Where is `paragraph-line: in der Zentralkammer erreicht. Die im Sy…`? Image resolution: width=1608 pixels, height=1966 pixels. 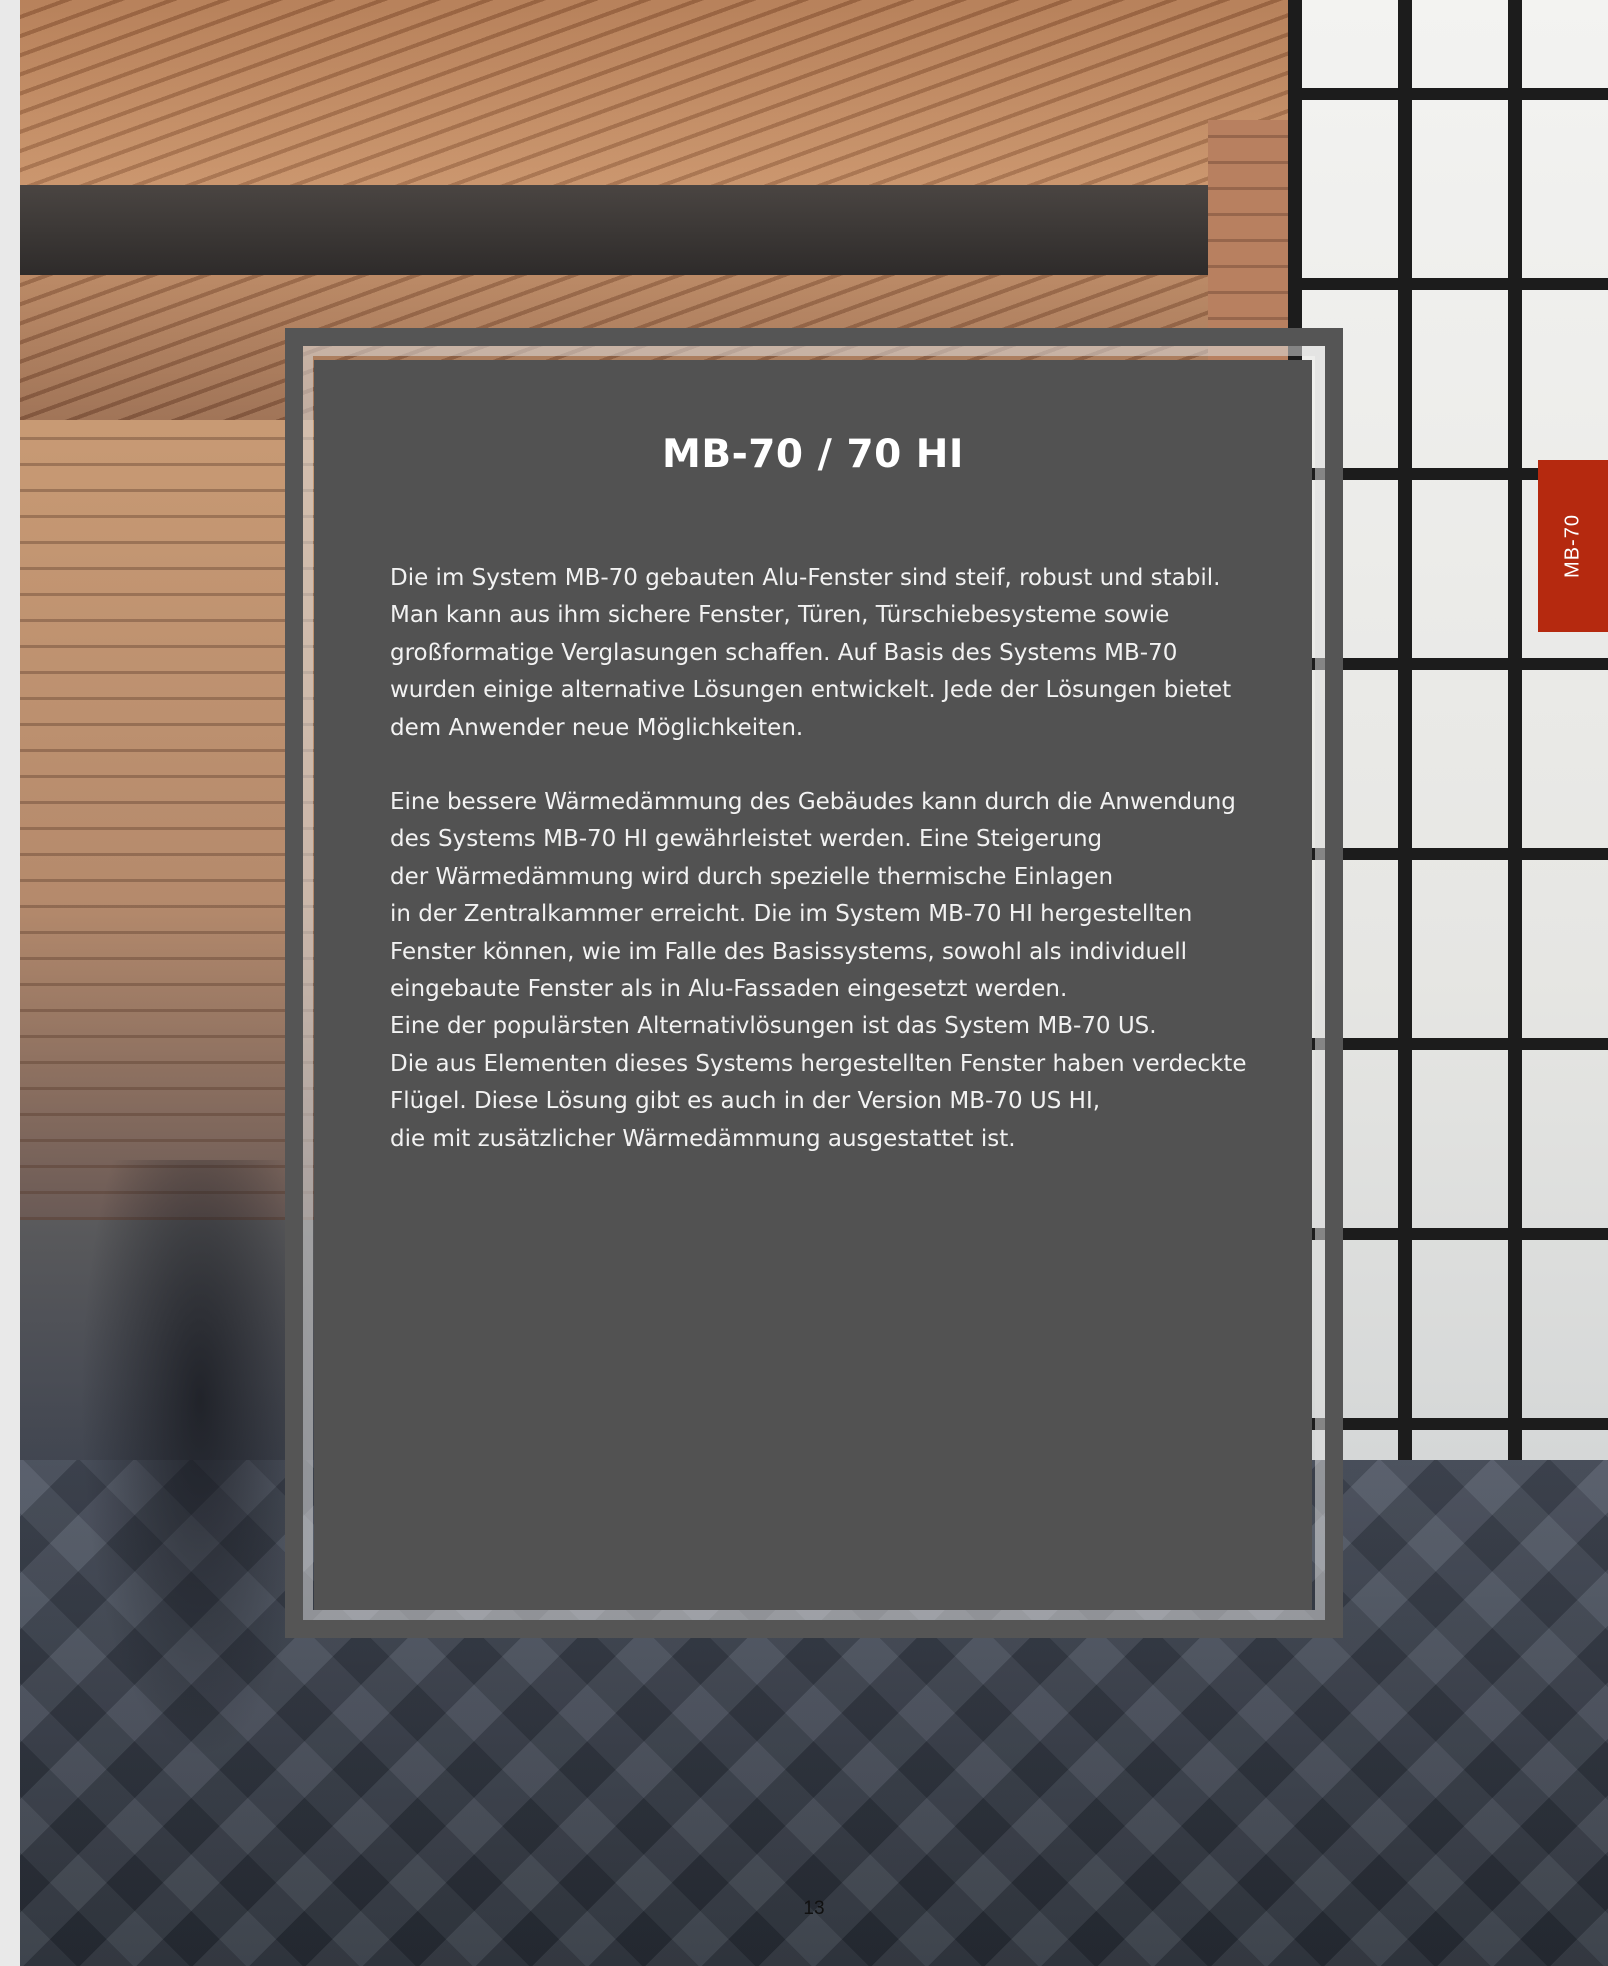
paragraph-line: in der Zentralkammer erreicht. Die im Sy… is located at coordinates (791, 914).